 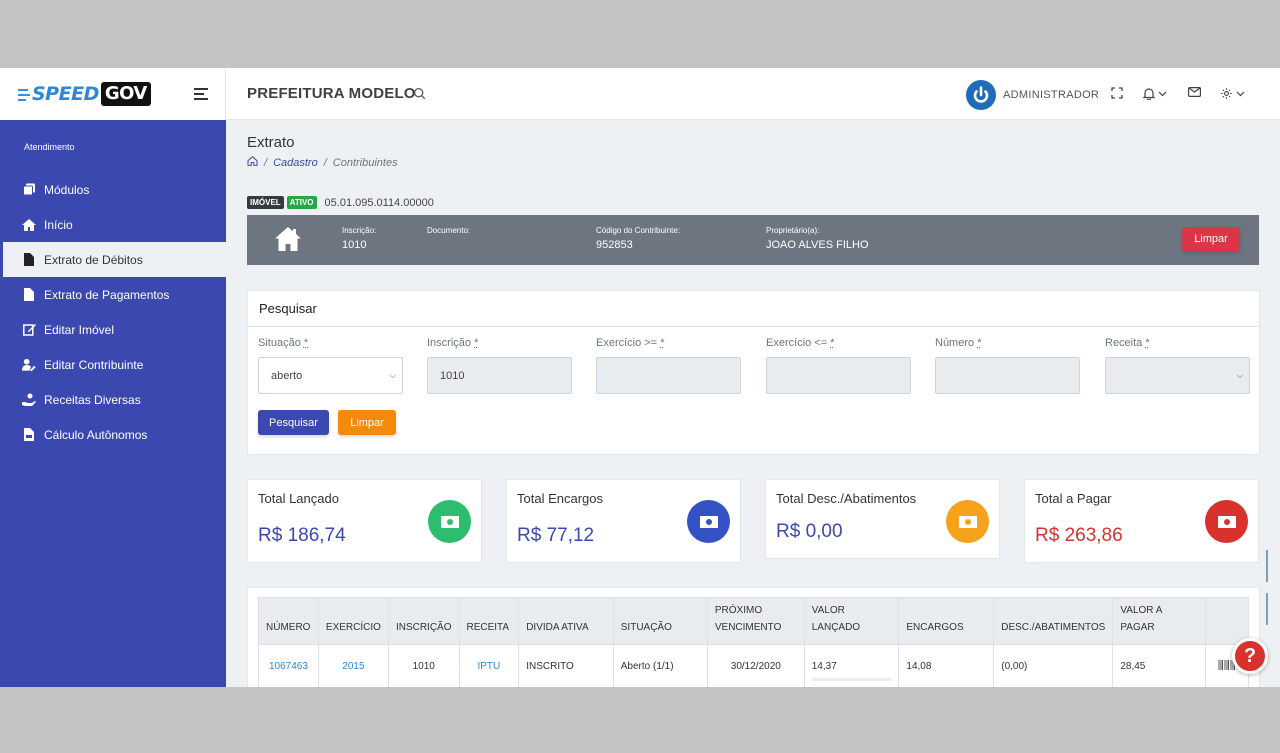 What do you see at coordinates (1053, 621) in the screenshot?
I see `col-desc-abatimentos: DESC./ABATIMENTOS` at bounding box center [1053, 621].